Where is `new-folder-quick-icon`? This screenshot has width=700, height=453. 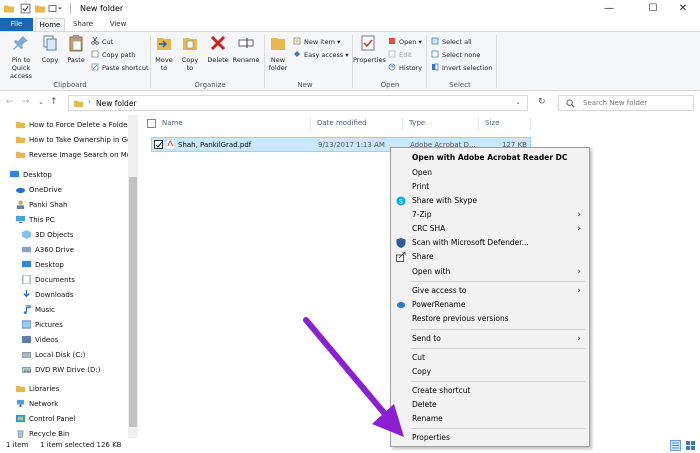
new-folder-quick-icon is located at coordinates (40, 8).